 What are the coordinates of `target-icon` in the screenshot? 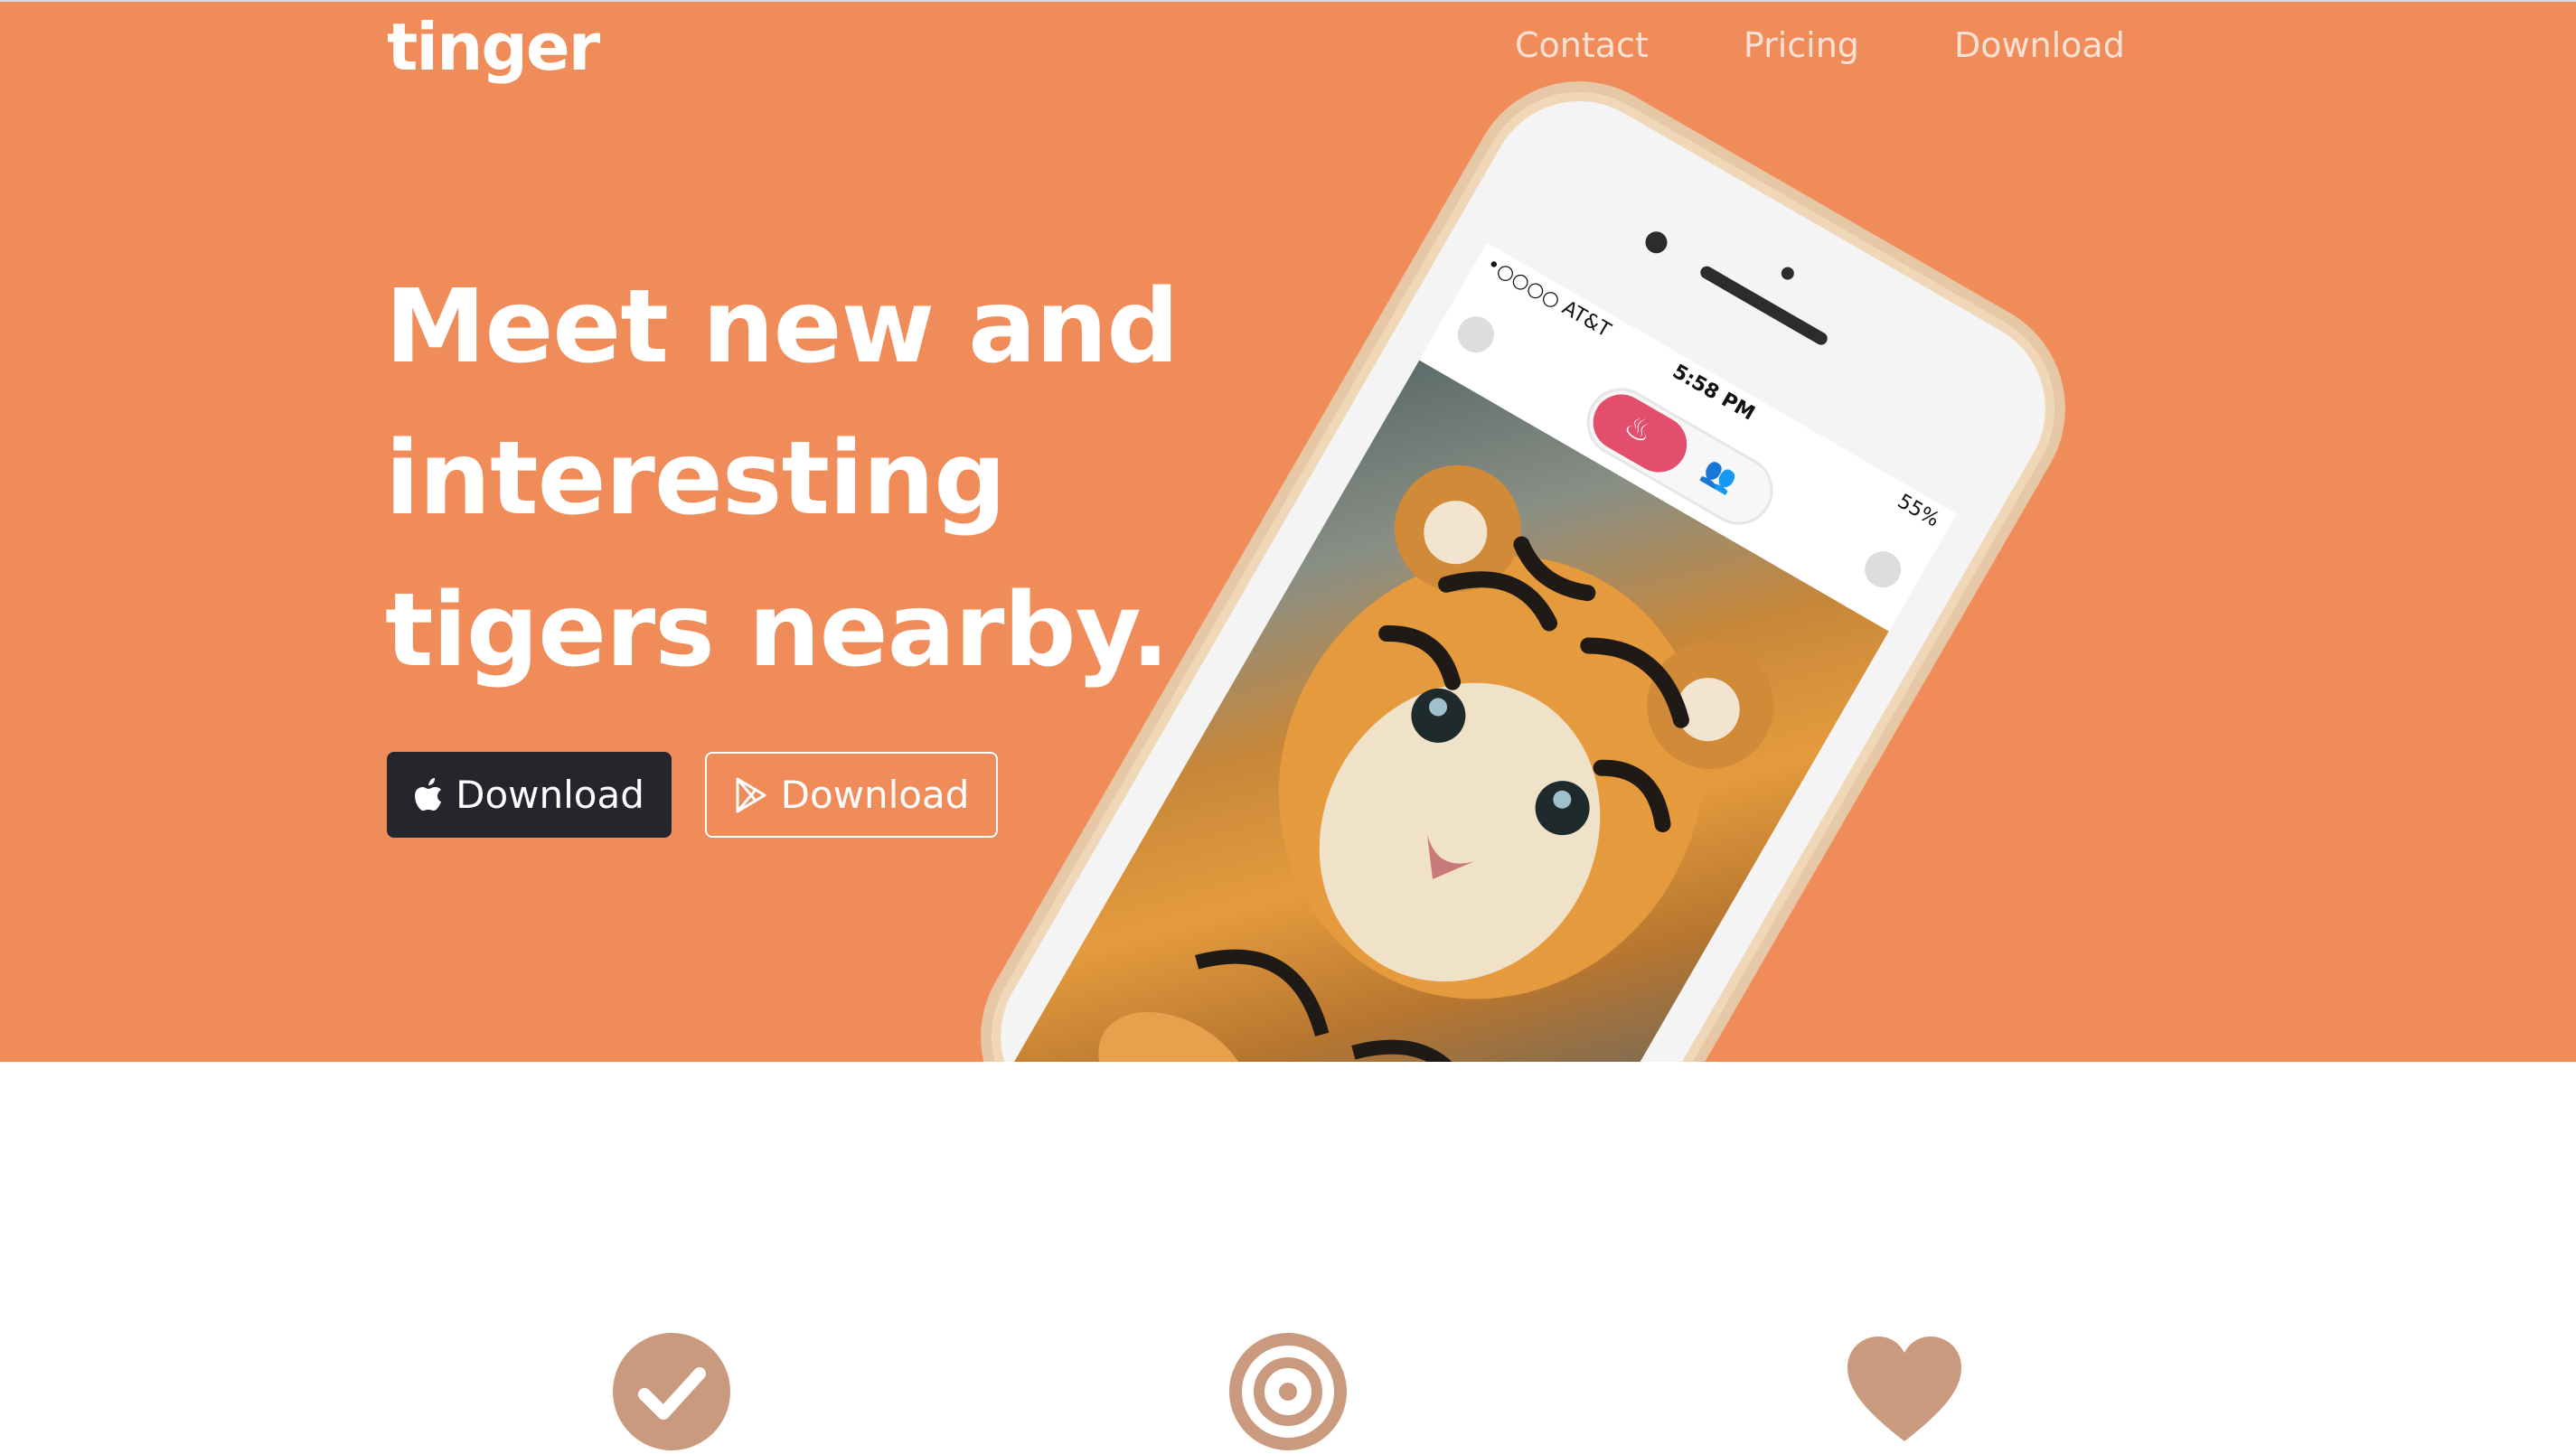 It's located at (1288, 1391).